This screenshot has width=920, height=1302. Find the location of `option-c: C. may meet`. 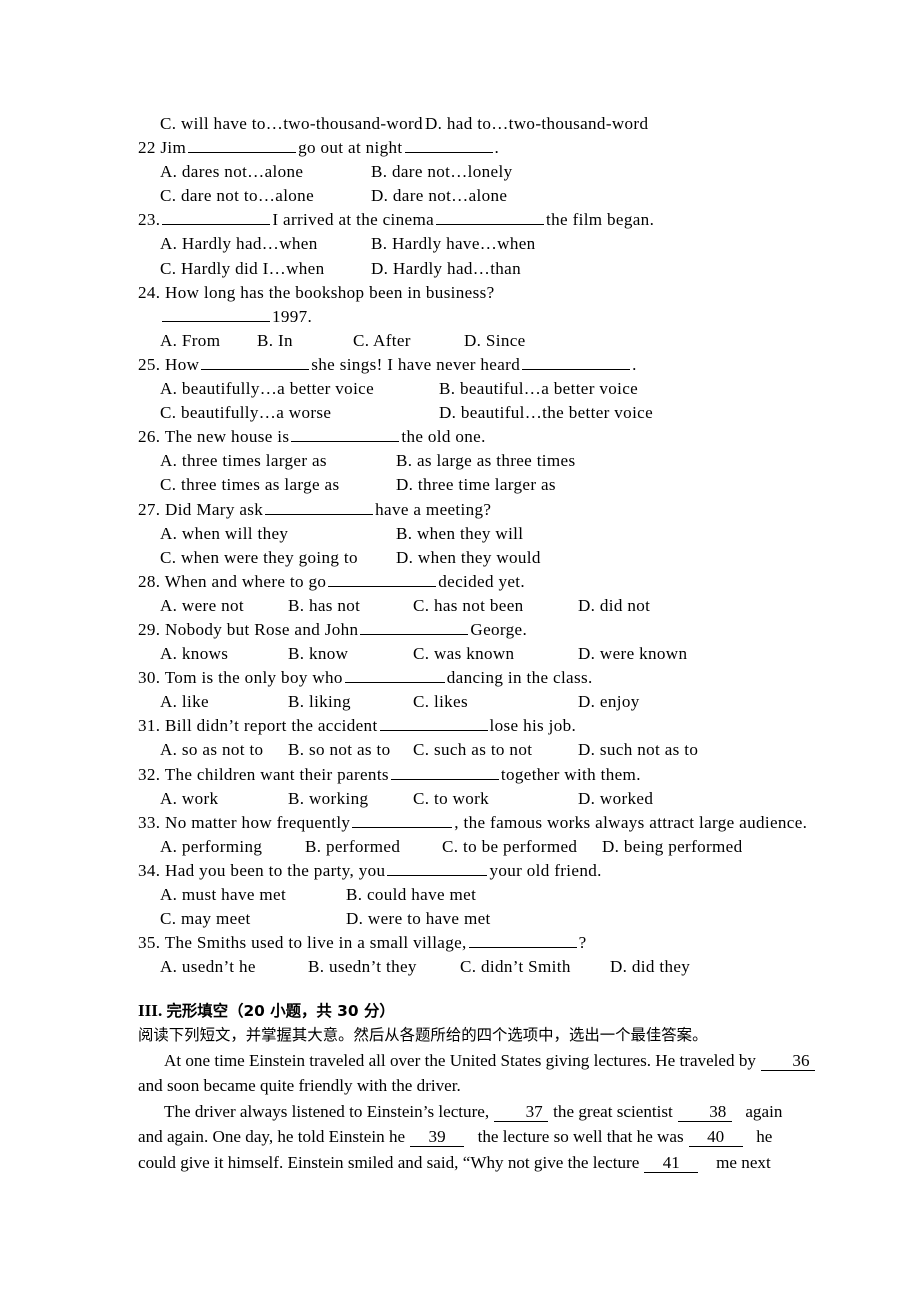

option-c: C. may meet is located at coordinates (253, 919).